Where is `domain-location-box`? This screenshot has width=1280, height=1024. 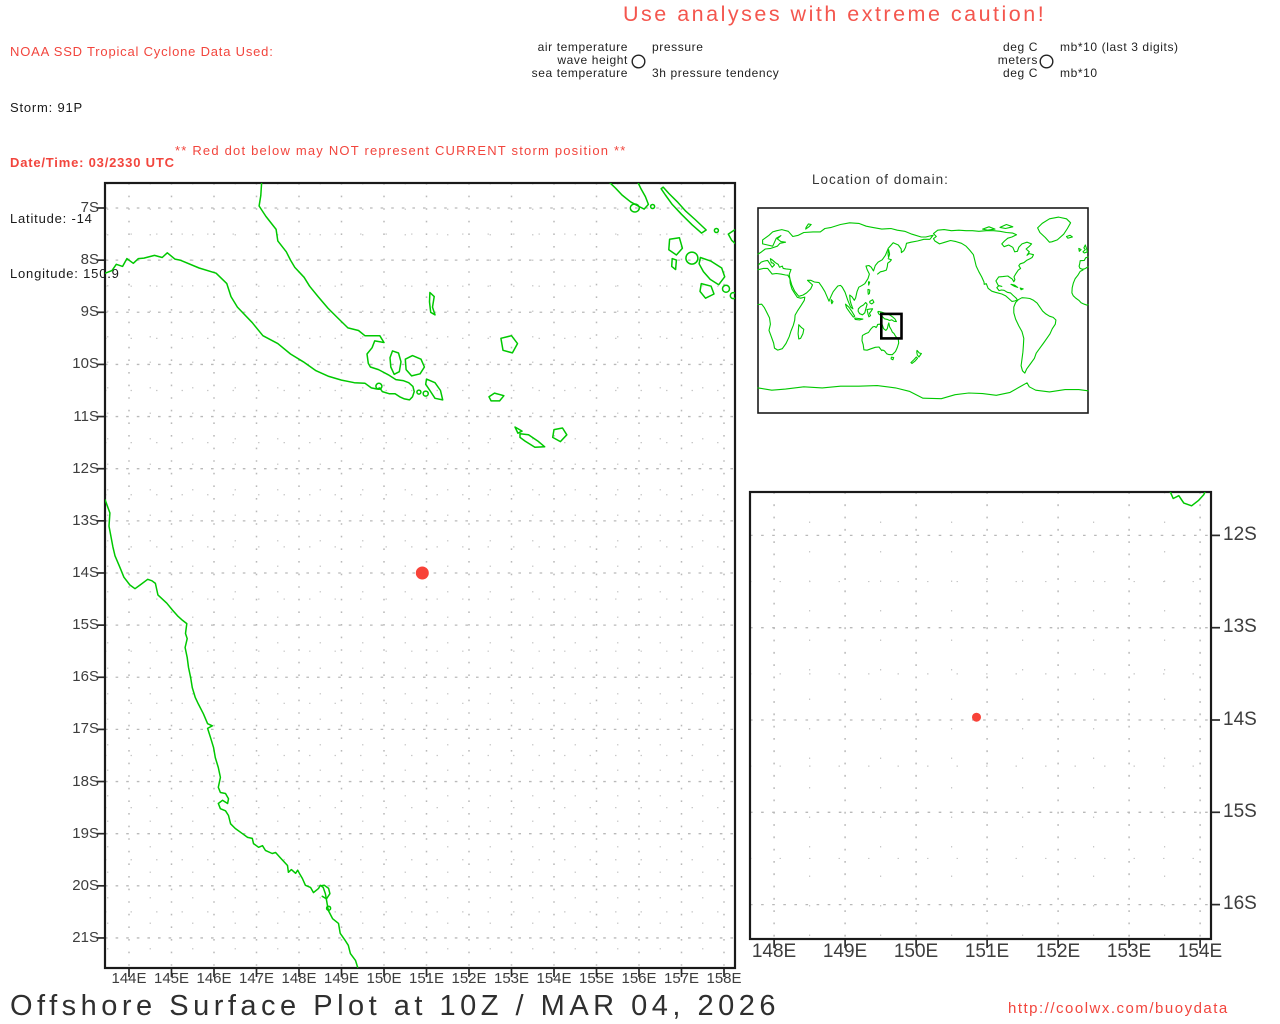 domain-location-box is located at coordinates (891, 326).